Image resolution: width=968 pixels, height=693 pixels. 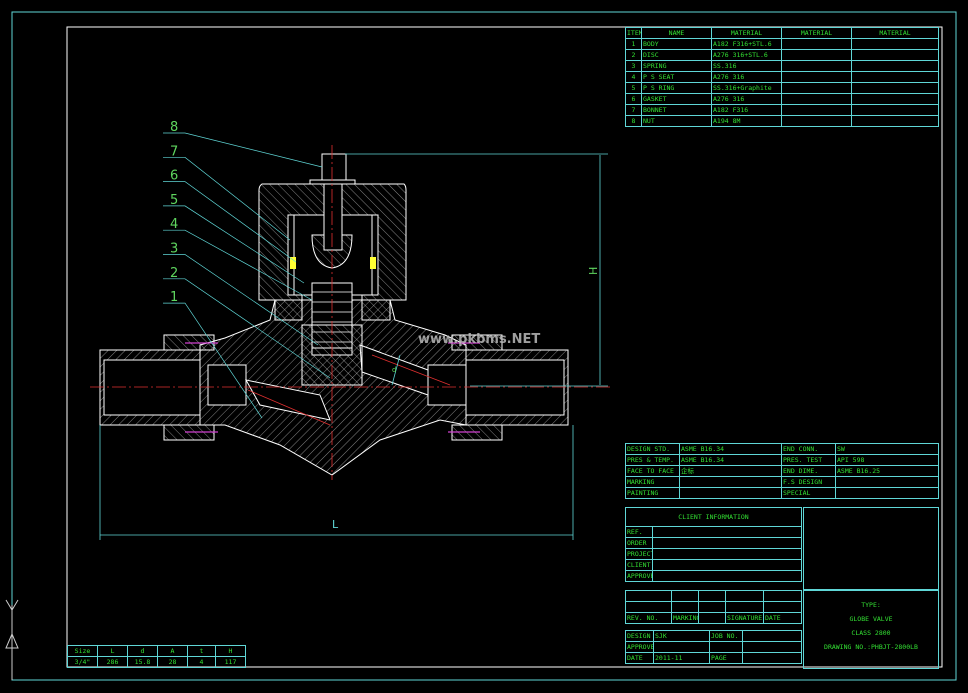 I want to click on client-info-title: CLIENT INFORMATION, so click(x=713, y=517).